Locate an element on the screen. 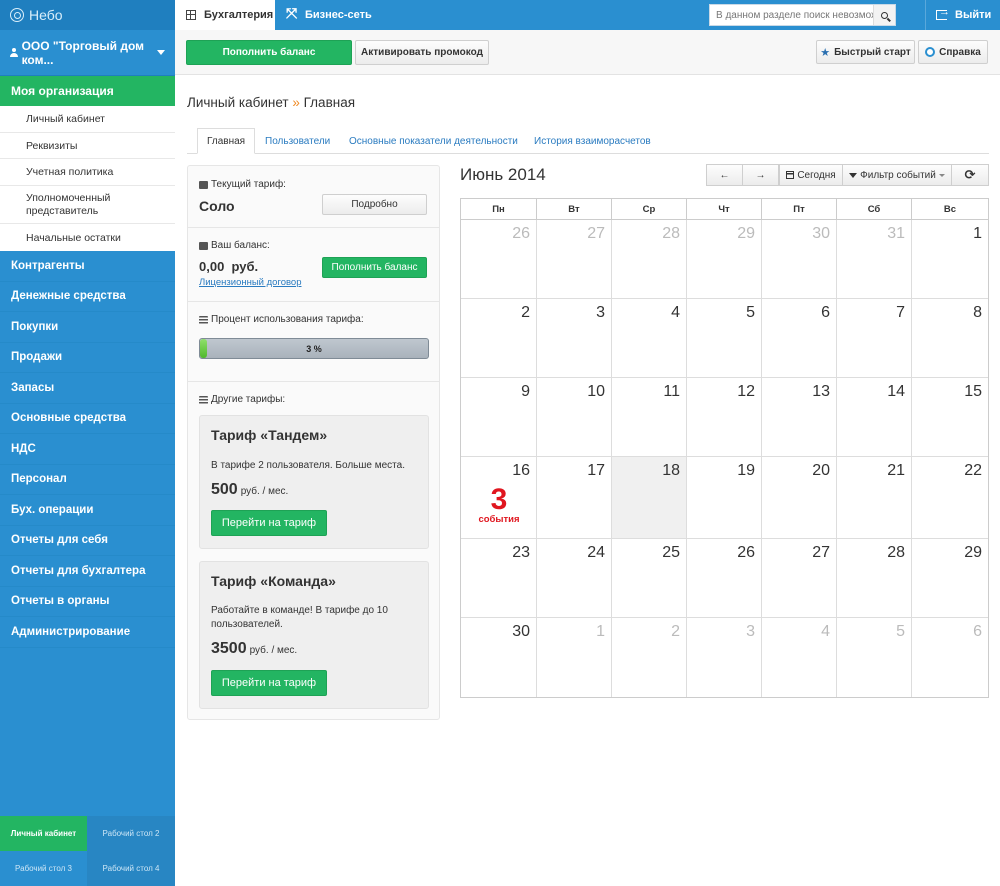 The width and height of the screenshot is (1000, 886). calendar-day-cell: 20 is located at coordinates (799, 498).